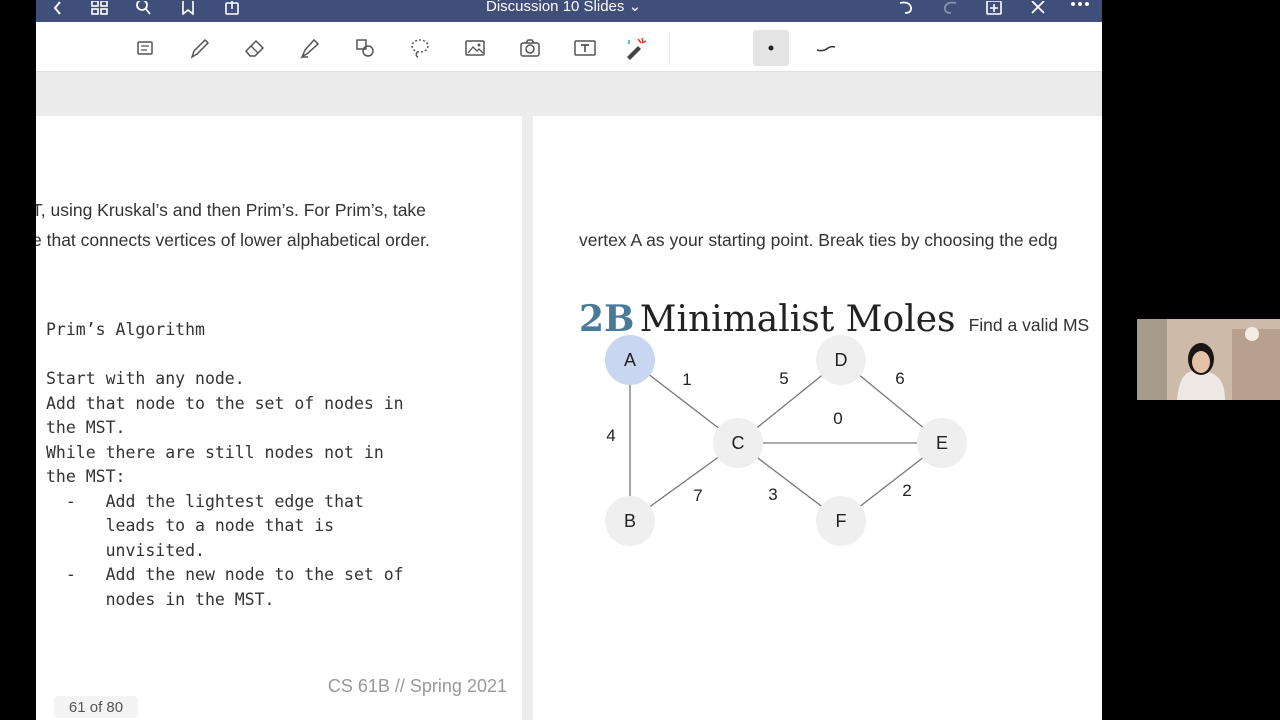 Image resolution: width=1280 pixels, height=720 pixels. What do you see at coordinates (826, 48) in the screenshot?
I see `stroke-icon` at bounding box center [826, 48].